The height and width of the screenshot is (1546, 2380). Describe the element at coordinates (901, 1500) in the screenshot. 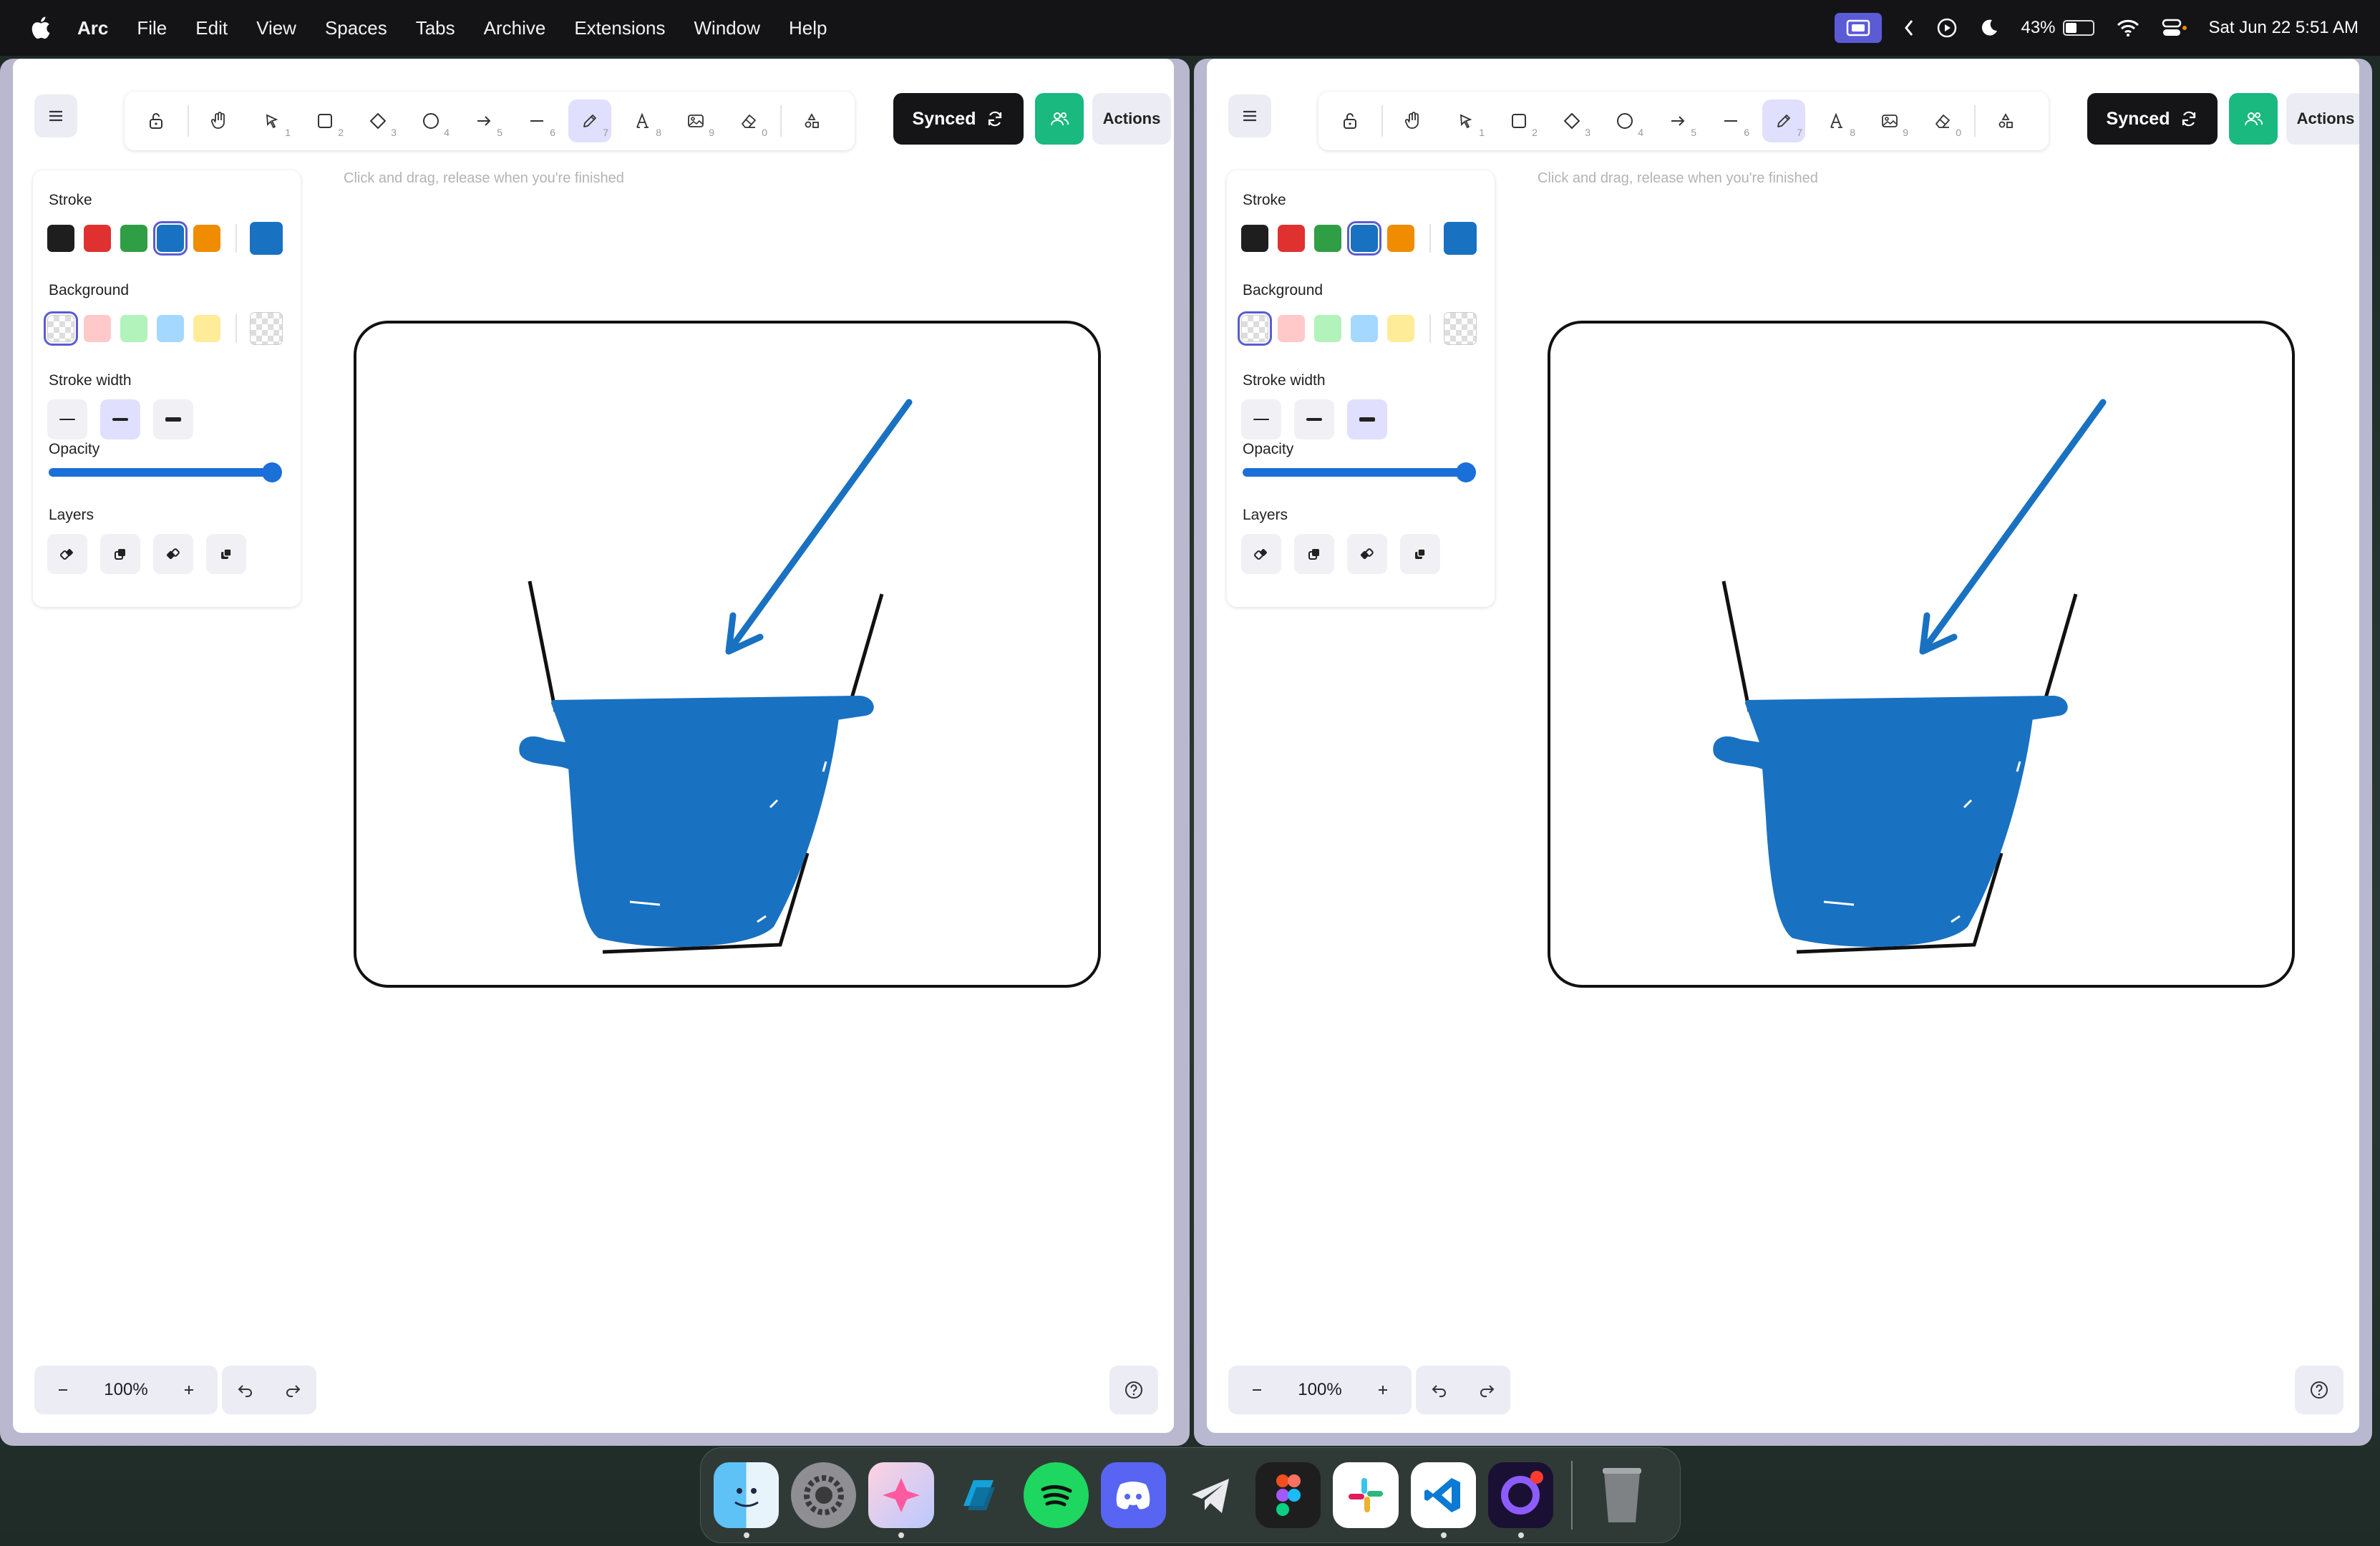

I see `pixelmator-icon` at that location.